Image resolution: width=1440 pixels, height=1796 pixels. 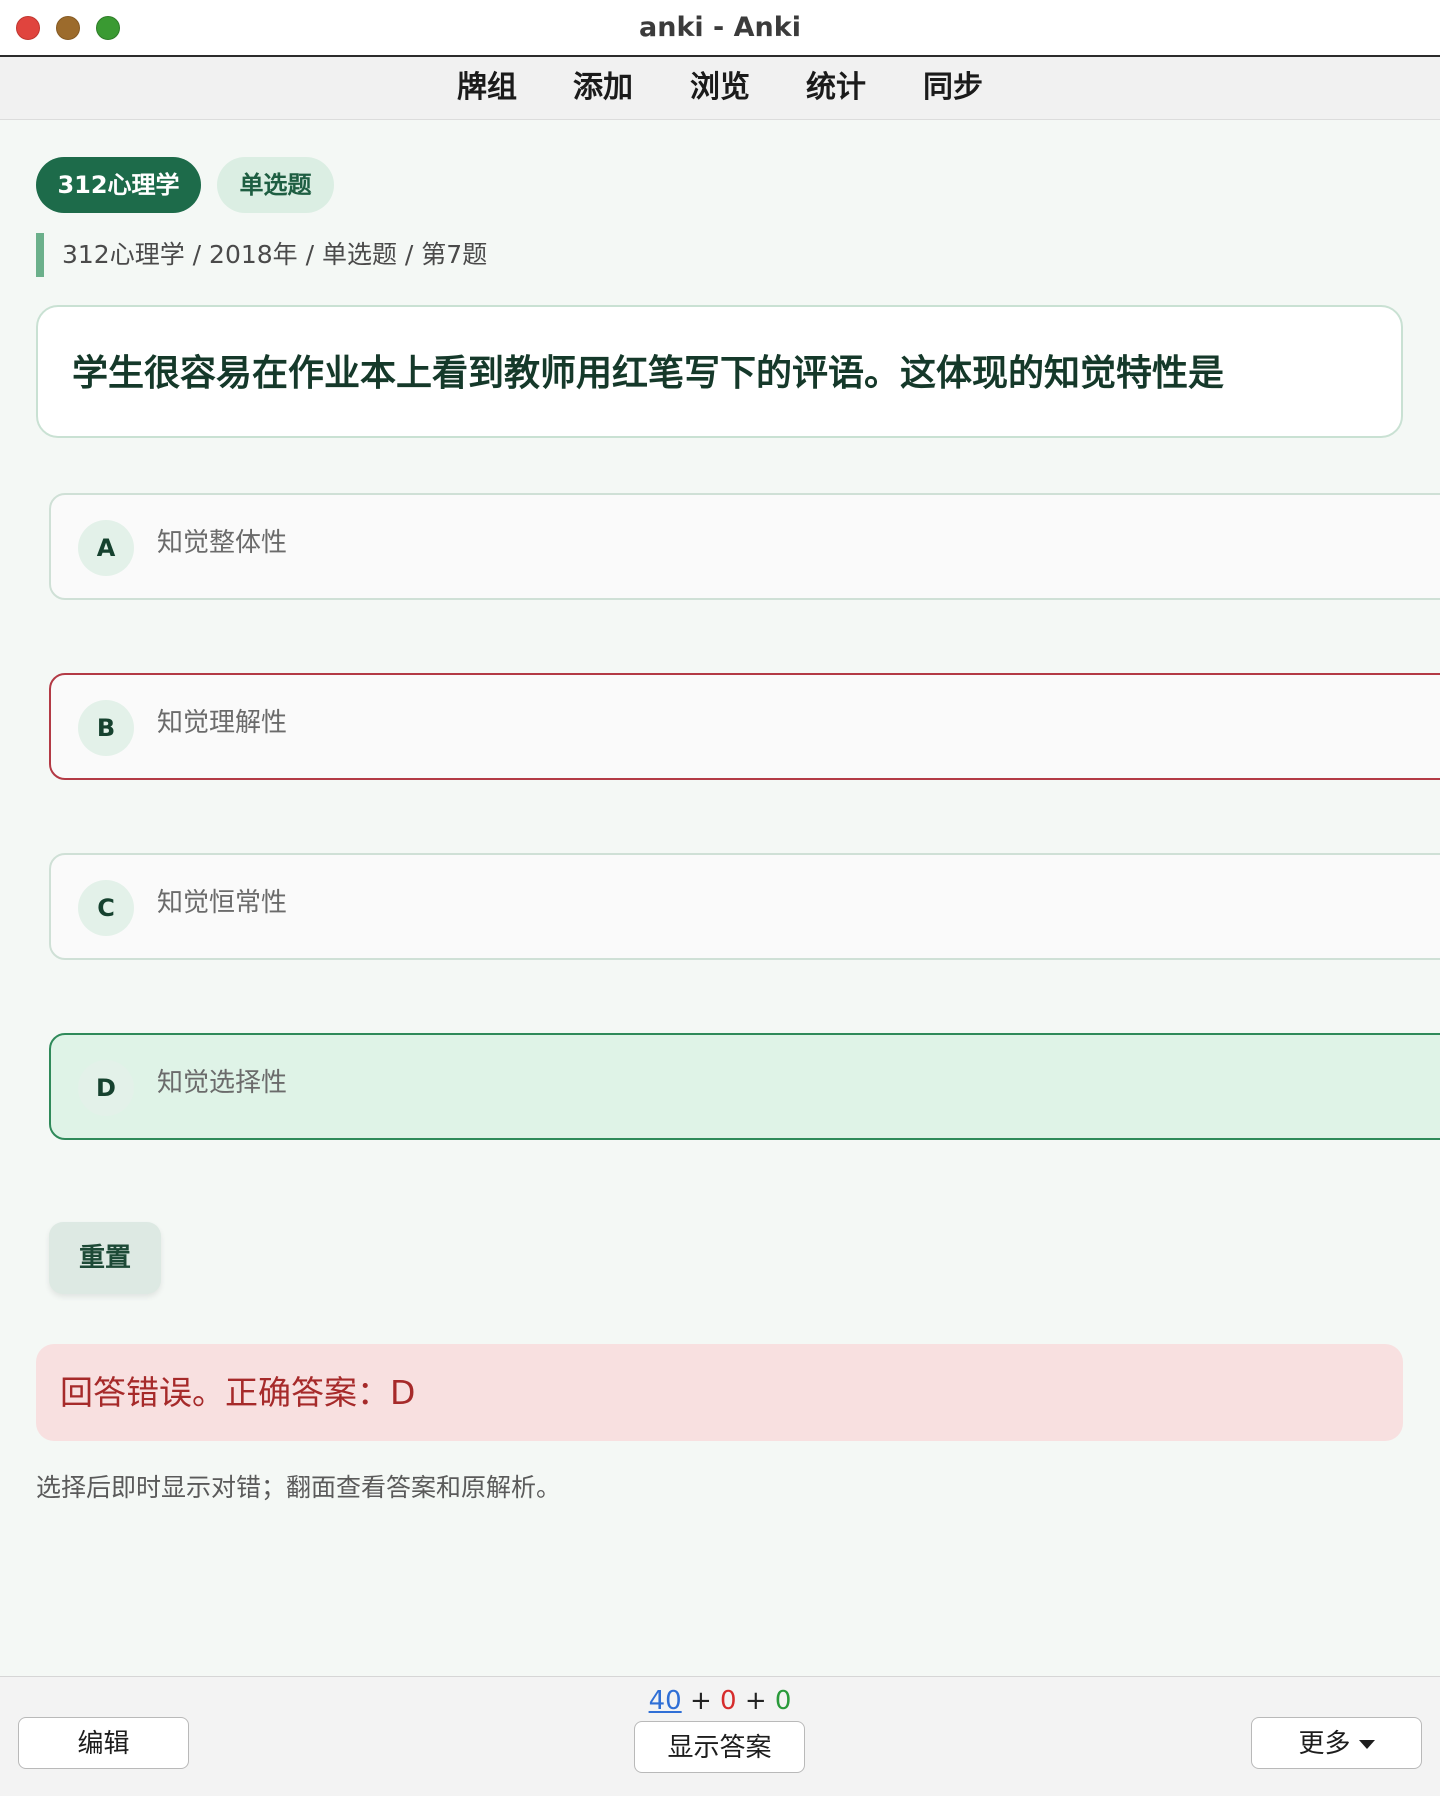 I want to click on option-letter: D, so click(x=106, y=1088).